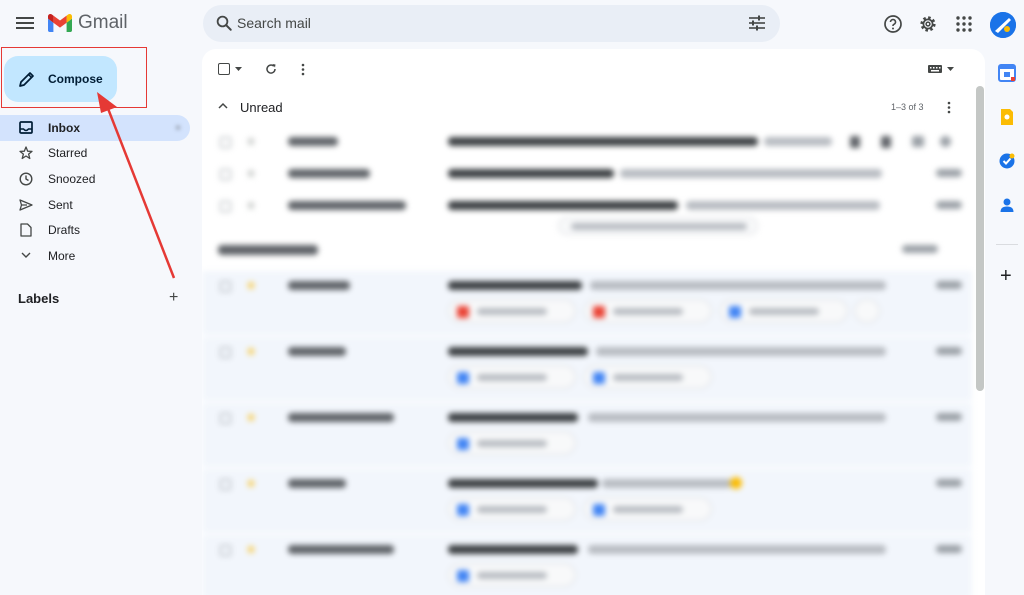 The height and width of the screenshot is (595, 1024). I want to click on sidebar-item-label: More, so click(62, 255).